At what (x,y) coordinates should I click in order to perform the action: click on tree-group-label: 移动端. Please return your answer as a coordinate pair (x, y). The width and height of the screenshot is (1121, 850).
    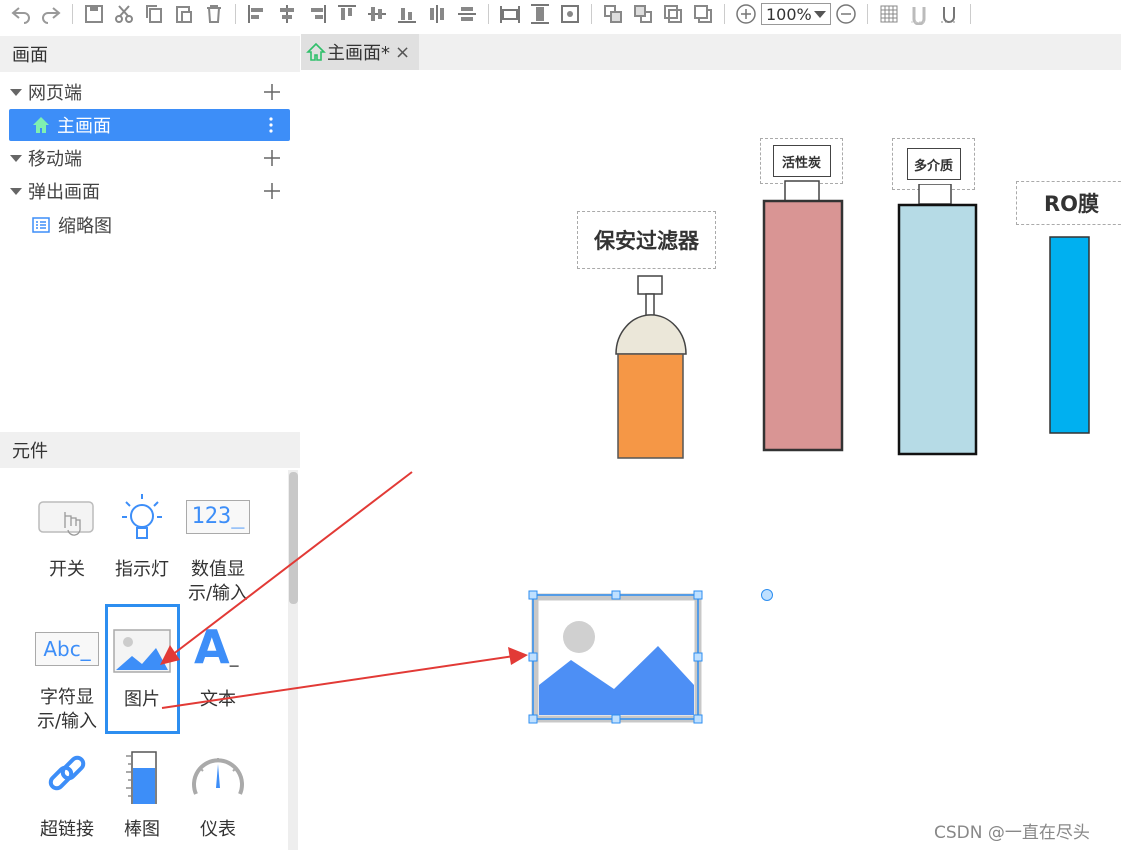
    Looking at the image, I should click on (55, 159).